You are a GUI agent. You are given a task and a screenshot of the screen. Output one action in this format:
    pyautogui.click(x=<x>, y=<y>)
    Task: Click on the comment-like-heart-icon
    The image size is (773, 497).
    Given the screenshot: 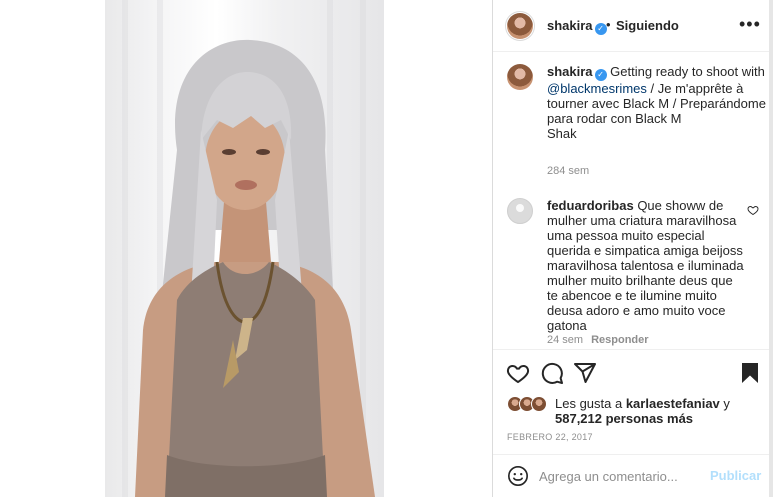 What is the action you would take?
    pyautogui.click(x=753, y=210)
    